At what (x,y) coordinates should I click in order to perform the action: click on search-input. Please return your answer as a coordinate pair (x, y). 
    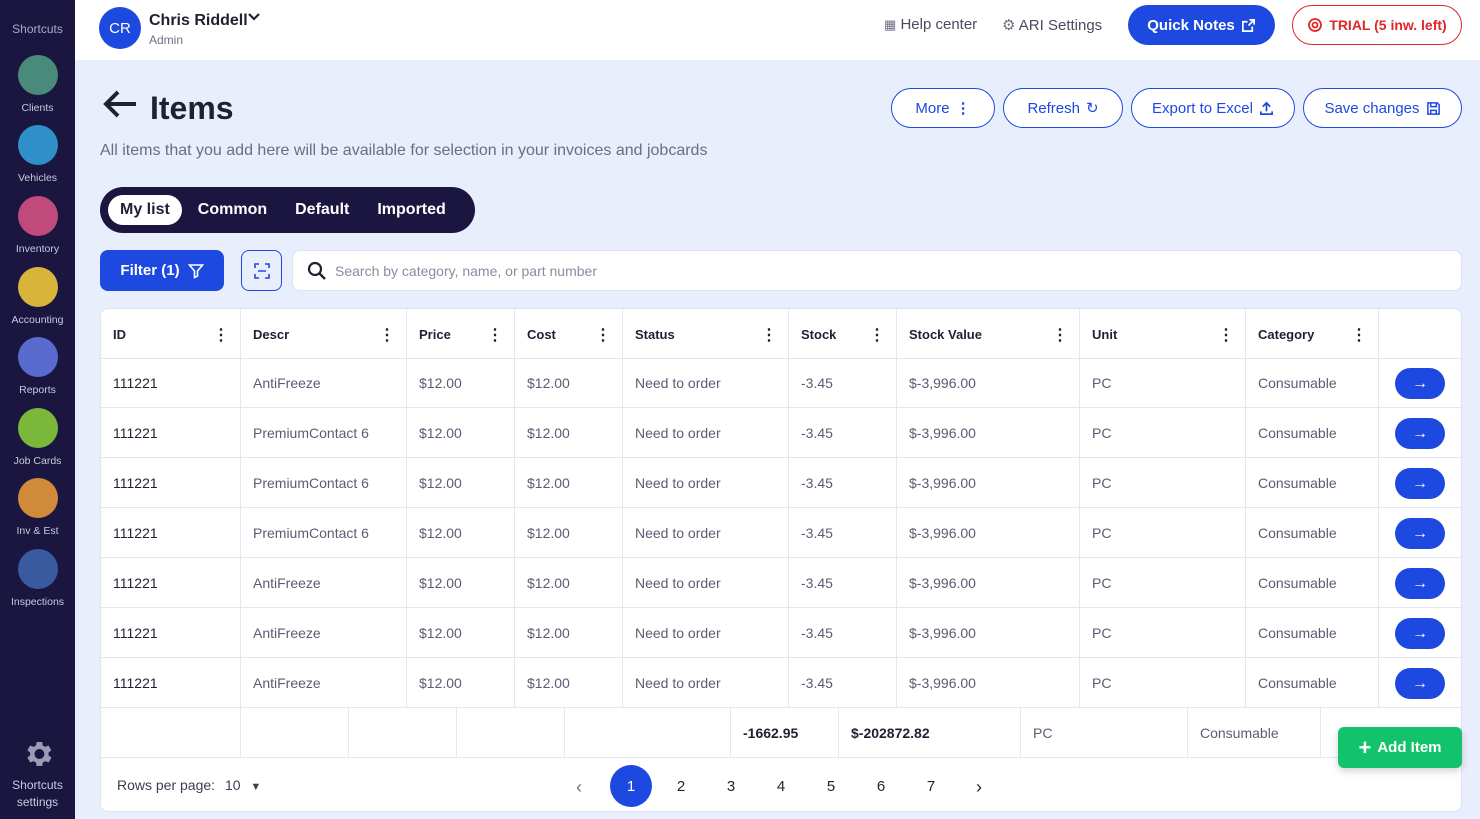
    Looking at the image, I should click on (875, 270).